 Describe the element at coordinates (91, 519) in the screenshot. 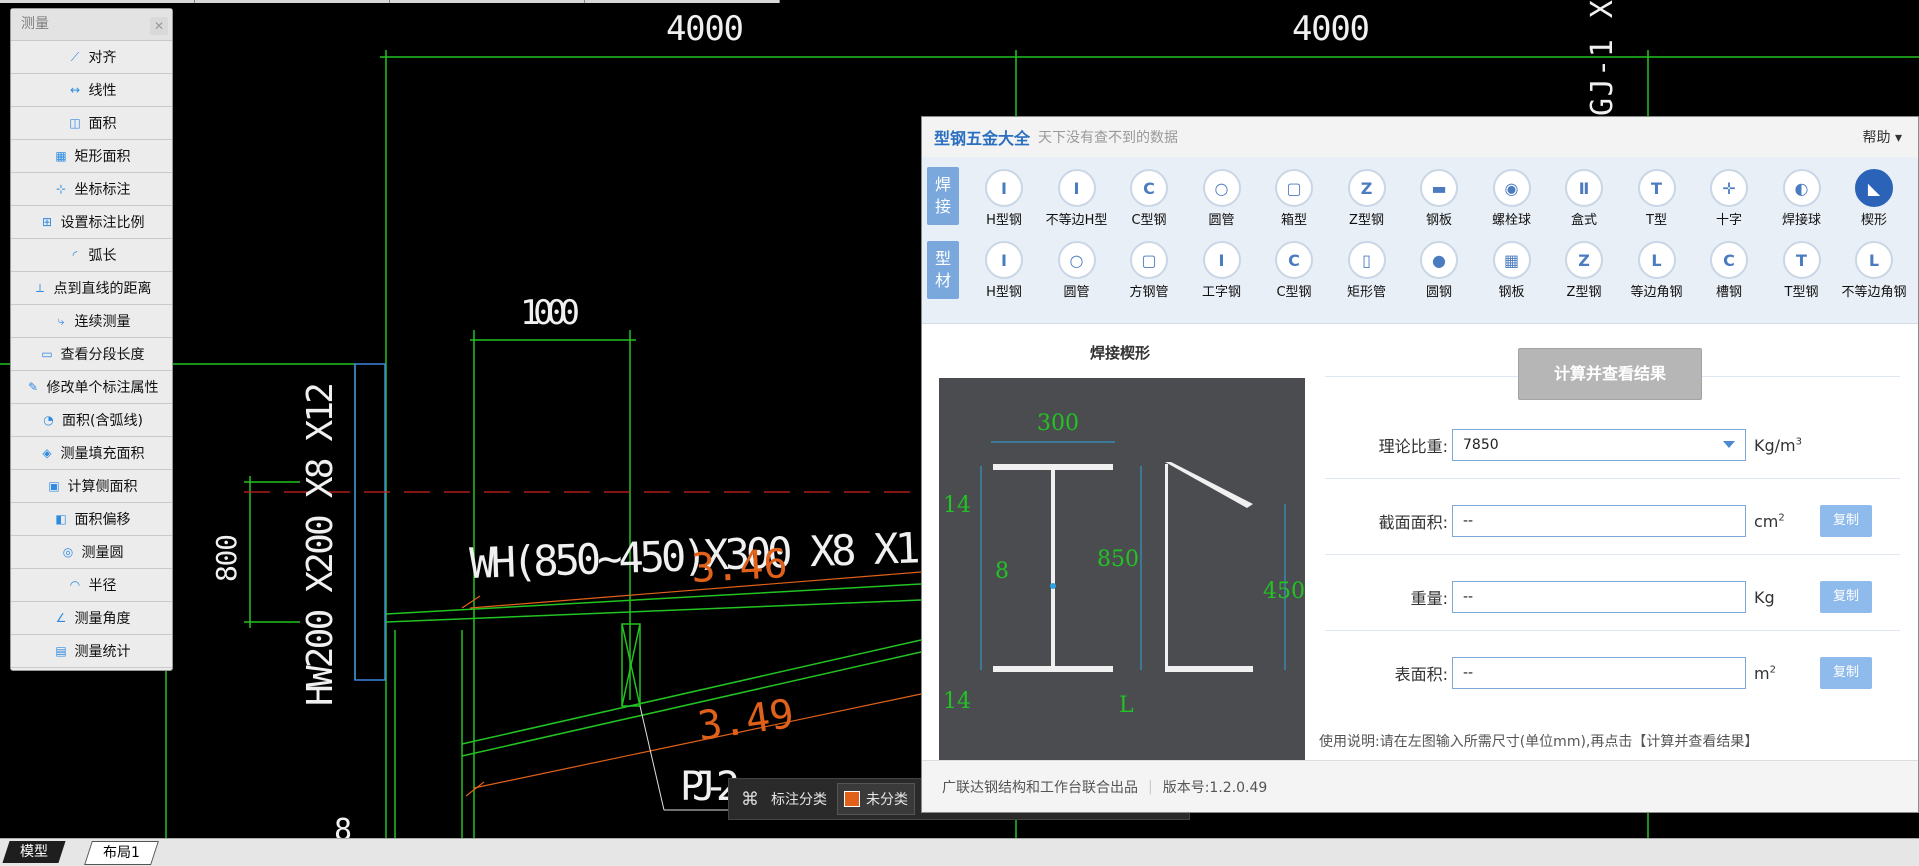

I see `measure-item: ◧ 面积偏移` at that location.